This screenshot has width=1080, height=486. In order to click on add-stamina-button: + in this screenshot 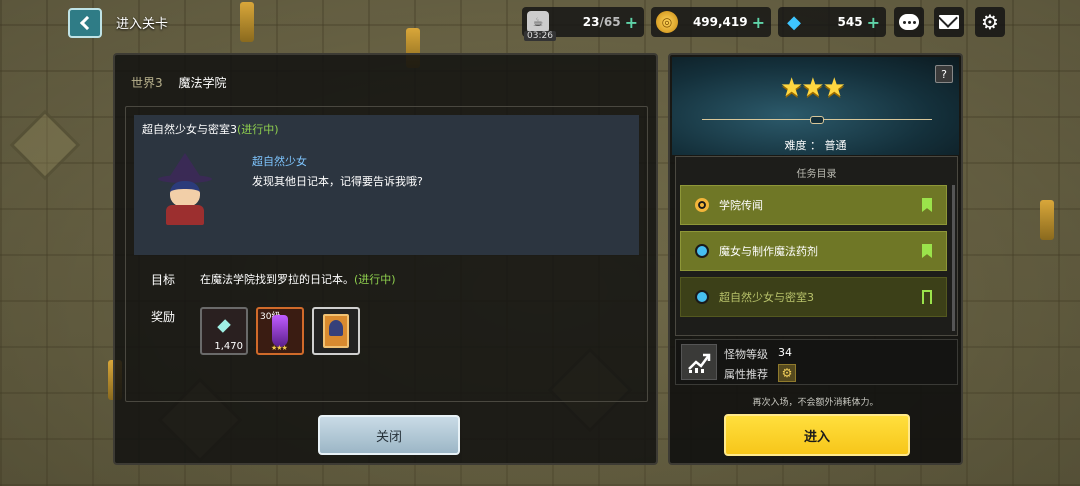, I will do `click(631, 22)`.